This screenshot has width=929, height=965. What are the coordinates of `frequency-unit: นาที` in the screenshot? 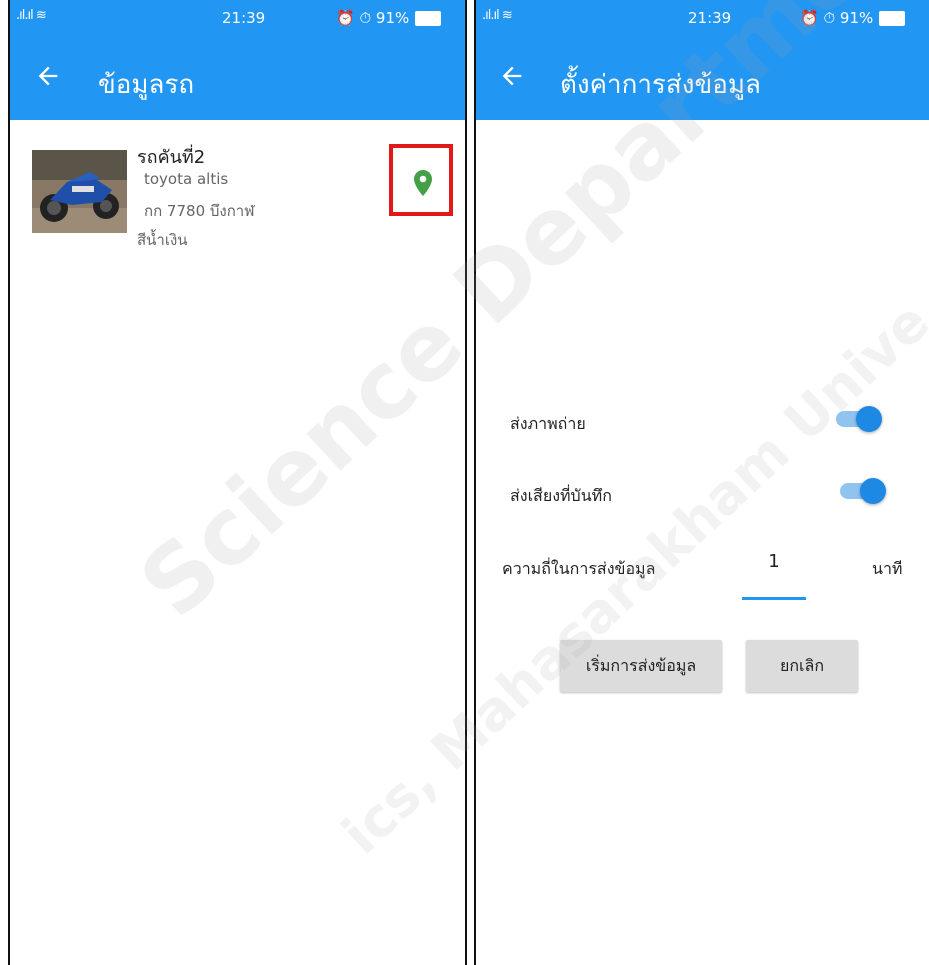 It's located at (887, 568).